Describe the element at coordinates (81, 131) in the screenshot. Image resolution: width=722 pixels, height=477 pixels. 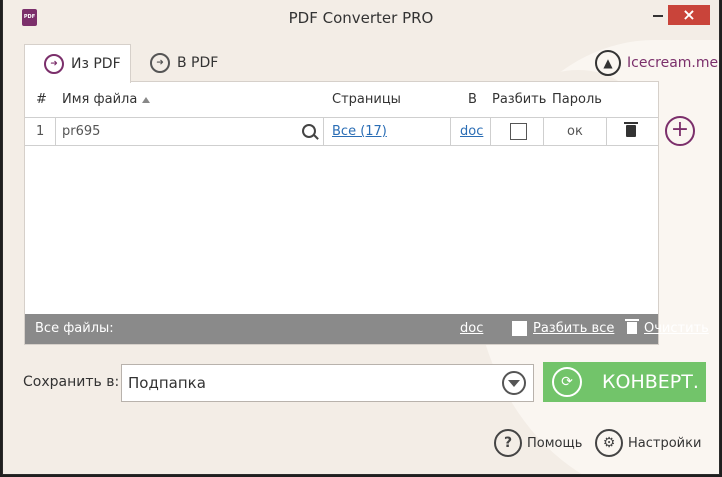
I see `row-file-name: pr695` at that location.